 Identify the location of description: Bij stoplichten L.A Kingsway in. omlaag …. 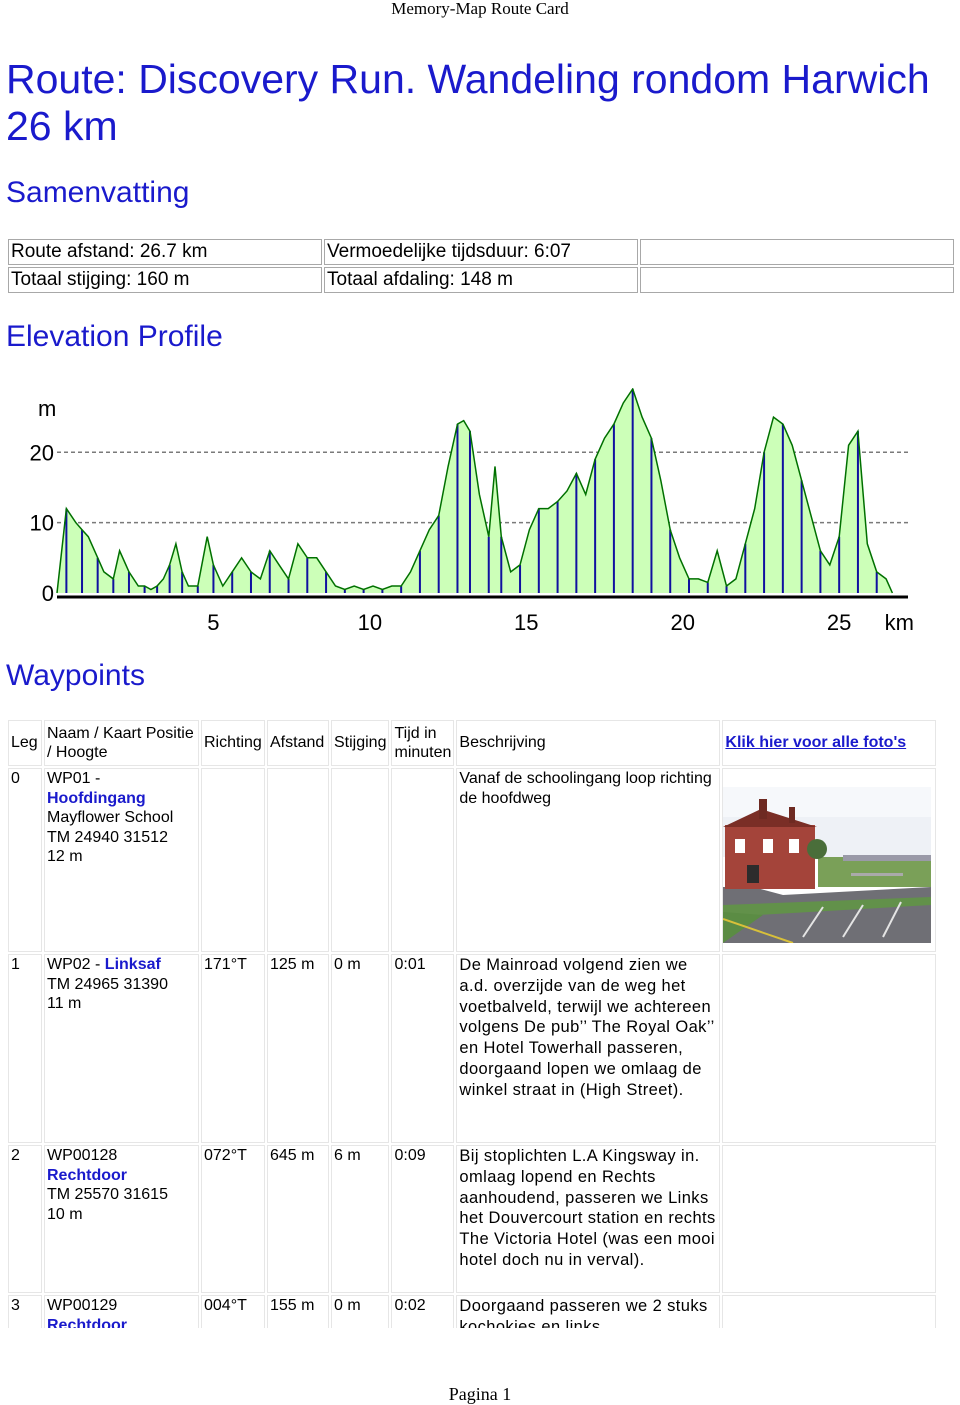
(588, 1219).